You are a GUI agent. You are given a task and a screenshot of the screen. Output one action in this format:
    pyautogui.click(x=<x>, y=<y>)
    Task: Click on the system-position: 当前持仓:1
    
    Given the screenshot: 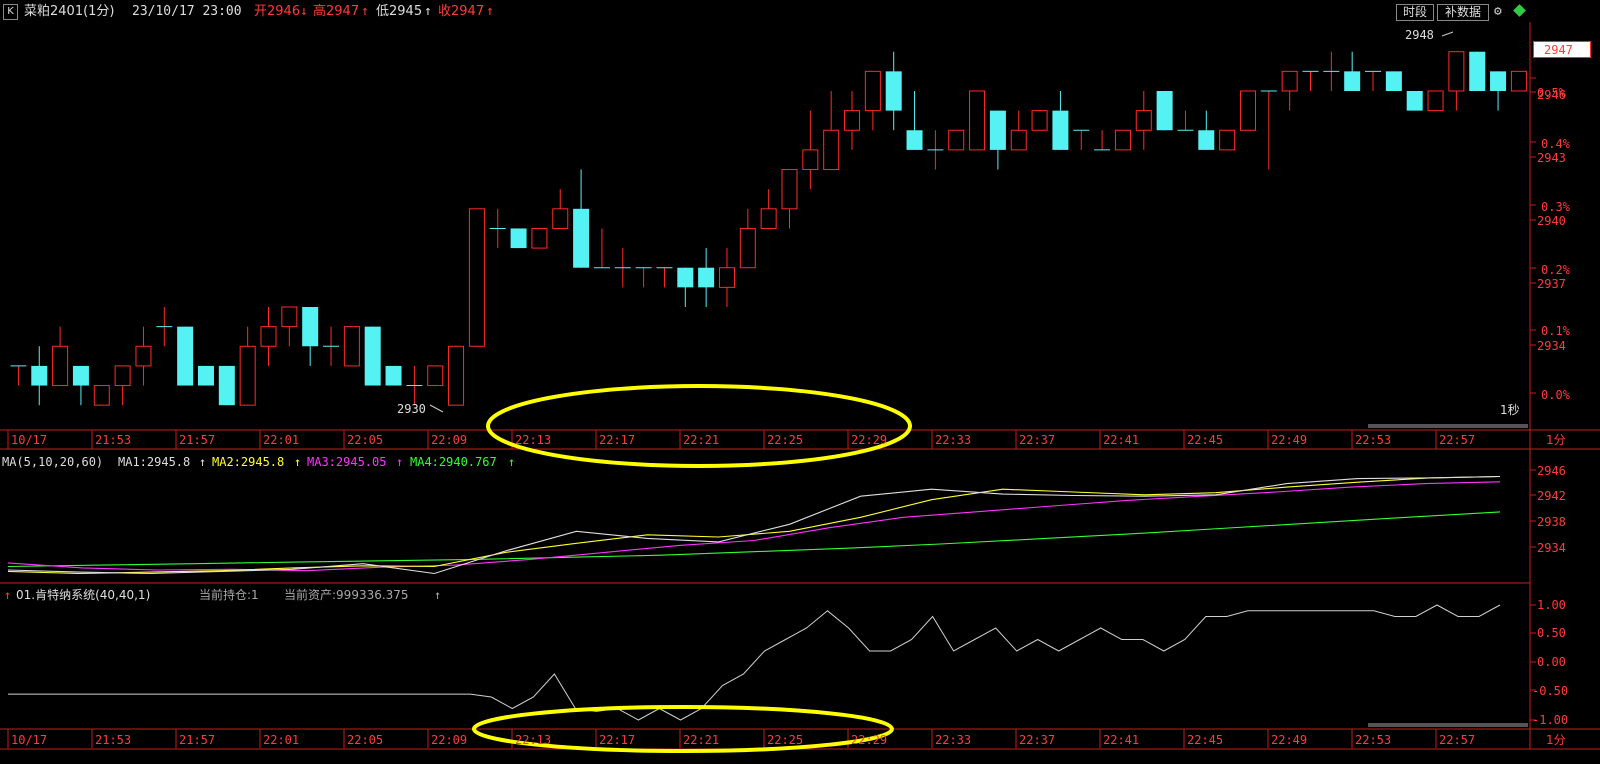 What is the action you would take?
    pyautogui.click(x=229, y=595)
    